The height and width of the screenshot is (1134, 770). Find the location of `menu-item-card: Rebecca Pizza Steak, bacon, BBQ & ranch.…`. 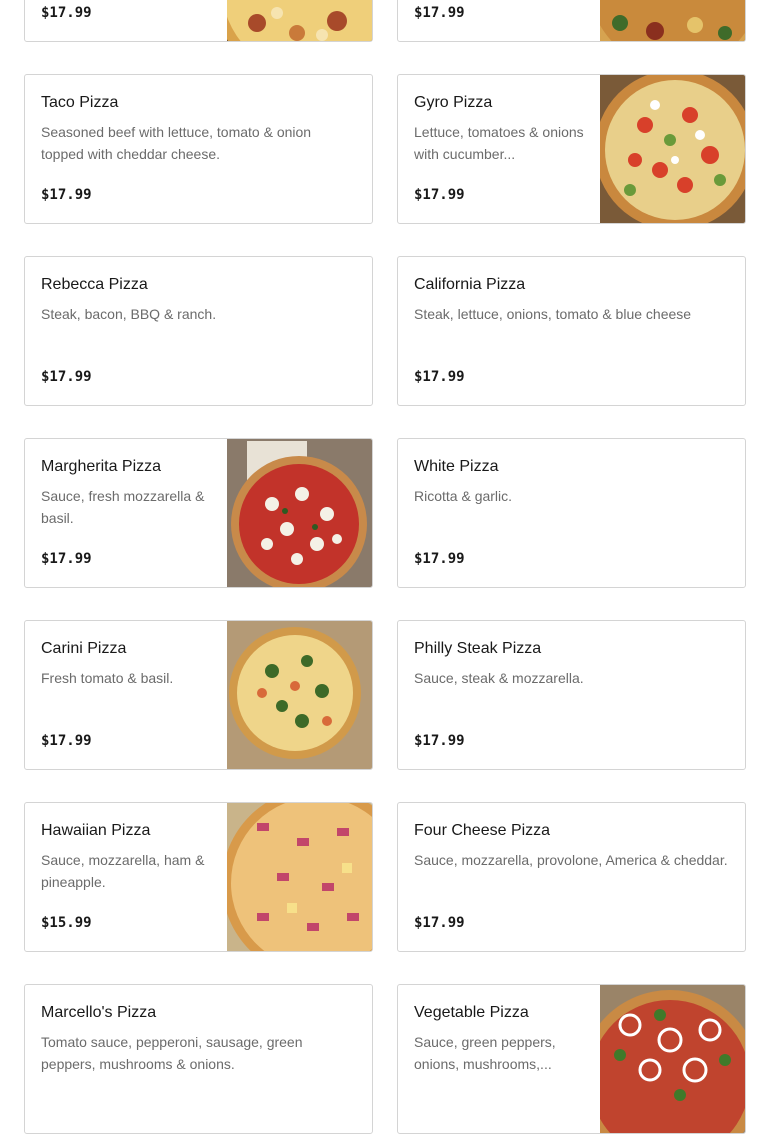

menu-item-card: Rebecca Pizza Steak, bacon, BBQ & ranch.… is located at coordinates (198, 331).